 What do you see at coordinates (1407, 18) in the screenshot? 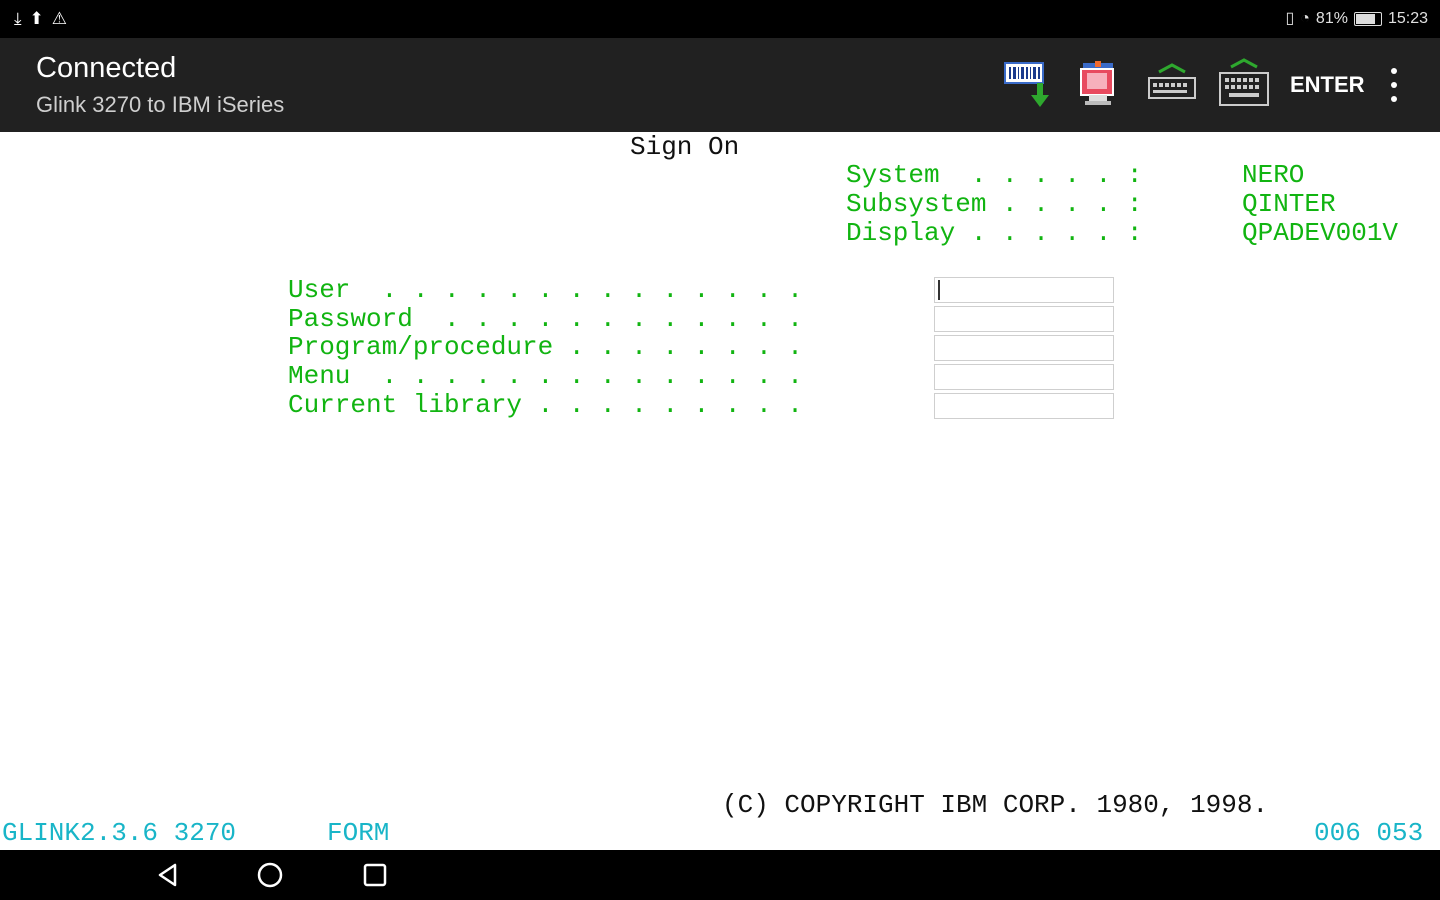
I see `clock: 15:23` at bounding box center [1407, 18].